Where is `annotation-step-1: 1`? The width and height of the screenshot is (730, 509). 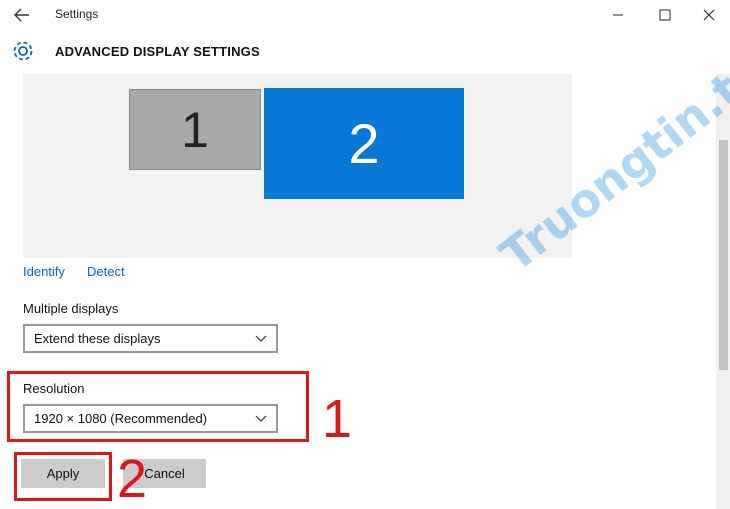 annotation-step-1: 1 is located at coordinates (337, 419).